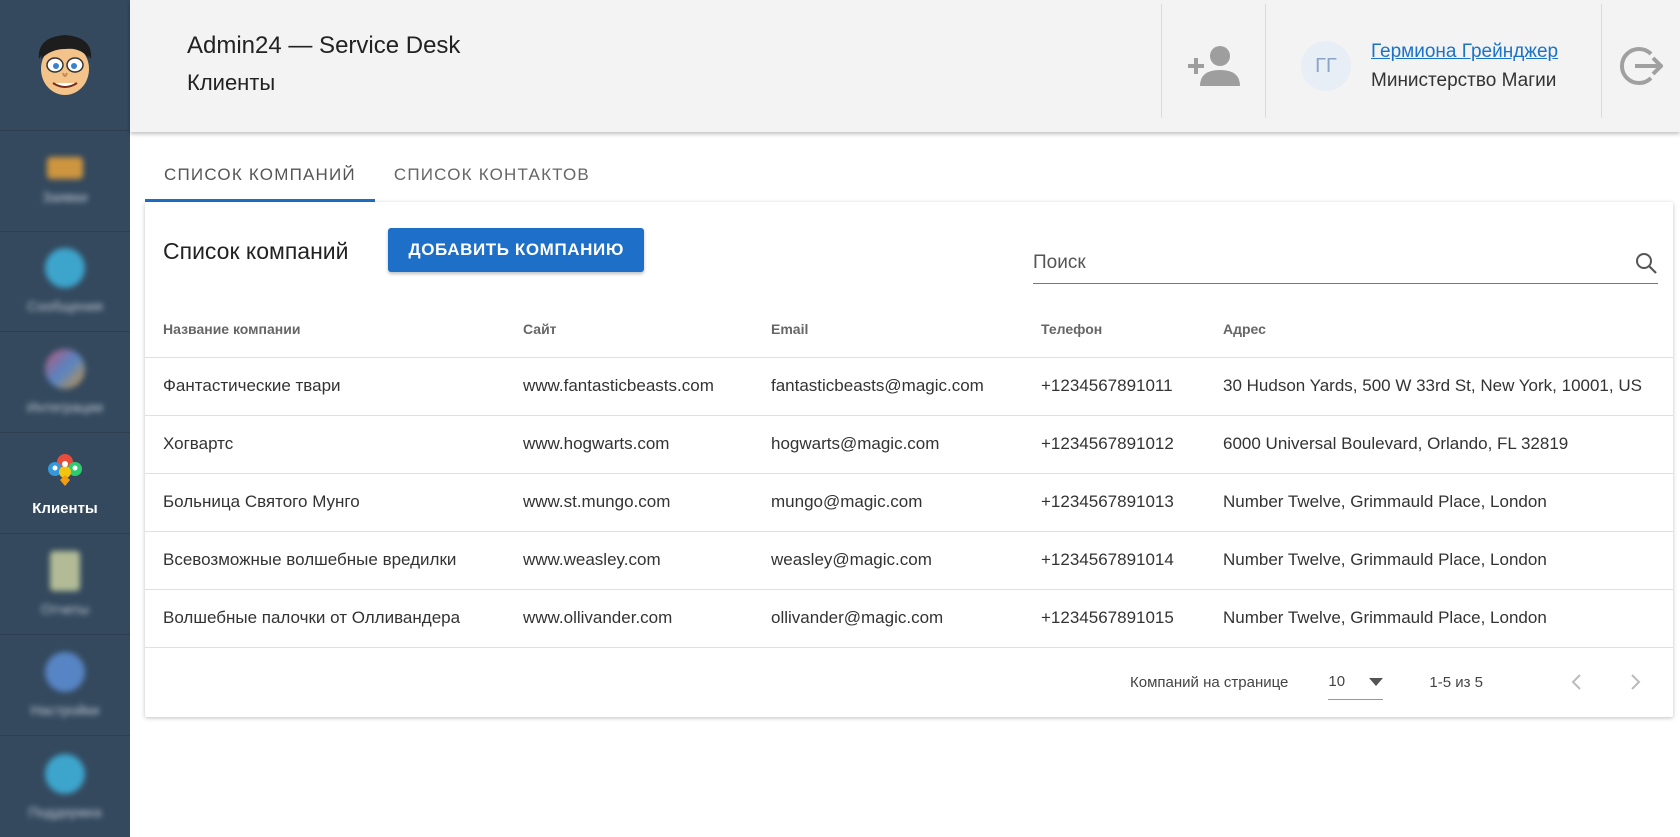 This screenshot has width=1680, height=837. I want to click on support-icon, so click(65, 773).